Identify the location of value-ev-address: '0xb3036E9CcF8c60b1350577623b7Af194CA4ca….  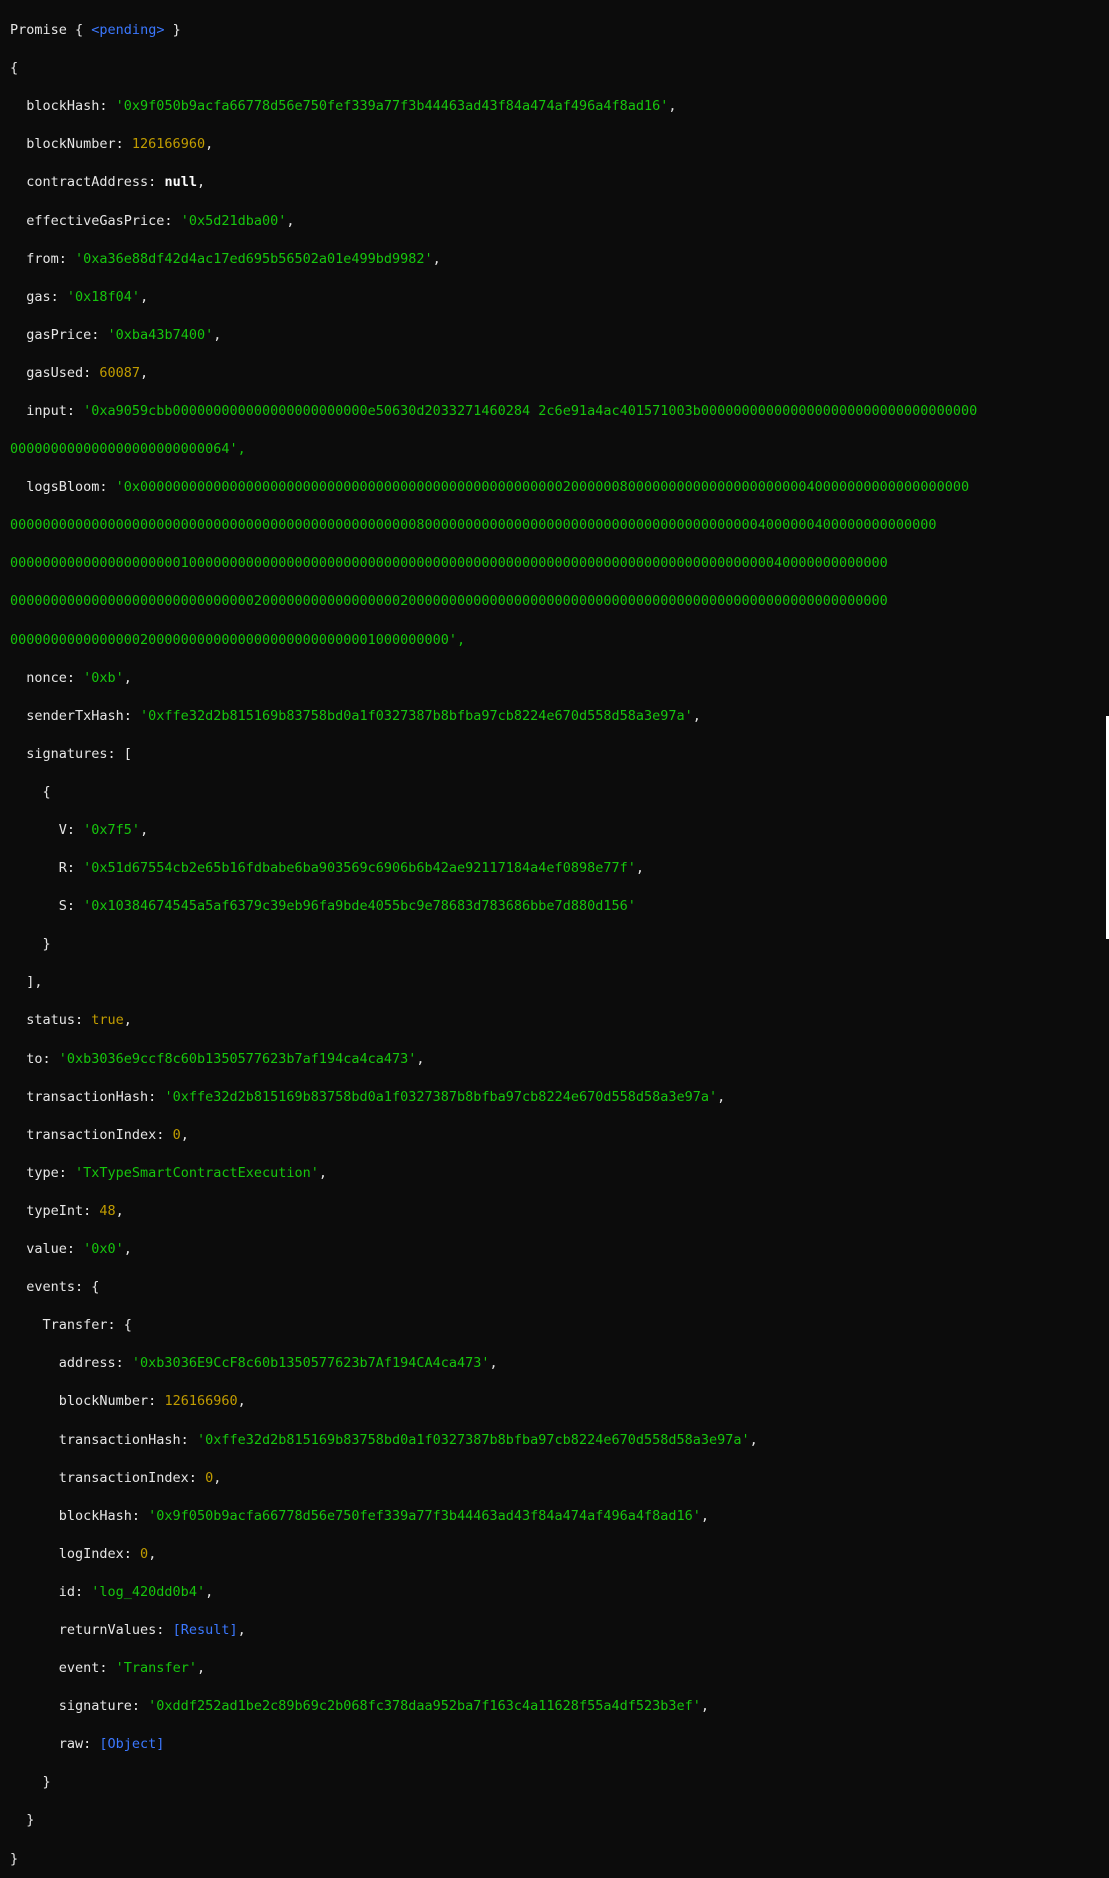
(310, 1363).